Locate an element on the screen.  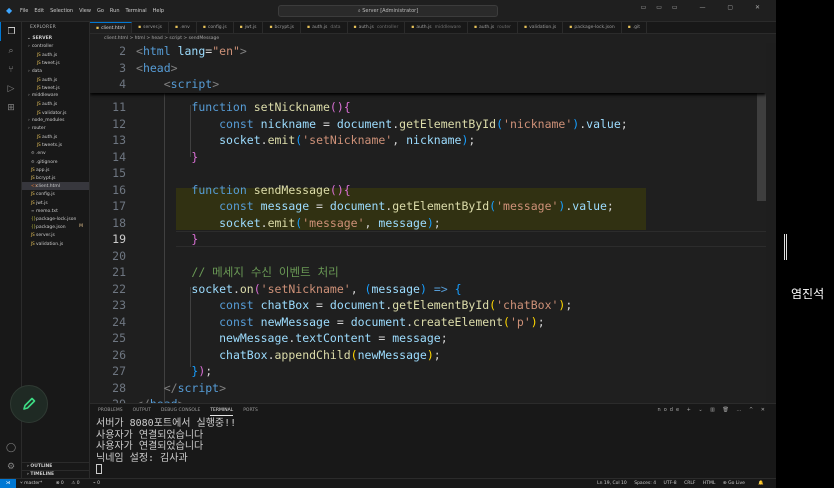
pause-indicator-icon is located at coordinates (785, 247).